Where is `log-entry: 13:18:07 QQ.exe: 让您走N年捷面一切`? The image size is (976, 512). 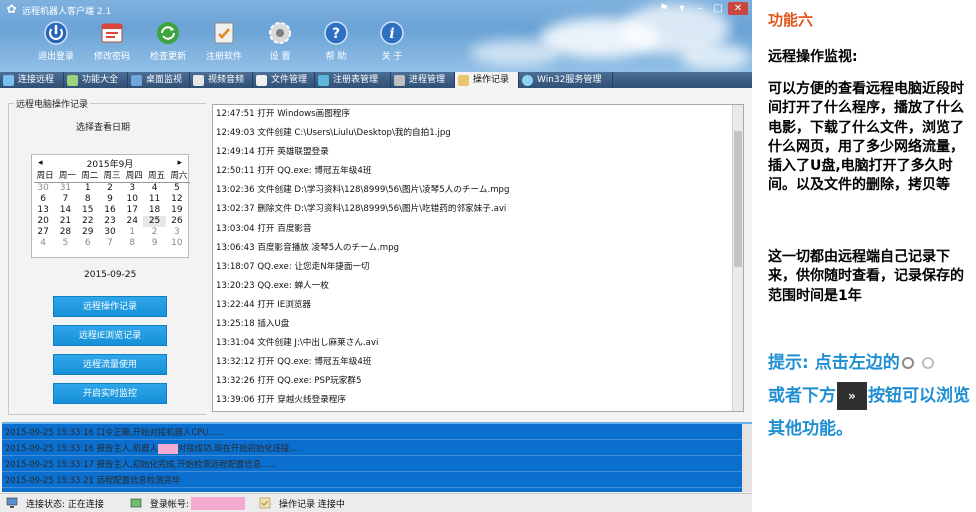
log-entry: 13:18:07 QQ.exe: 让您走N年捷面一切 is located at coordinates (478, 267).